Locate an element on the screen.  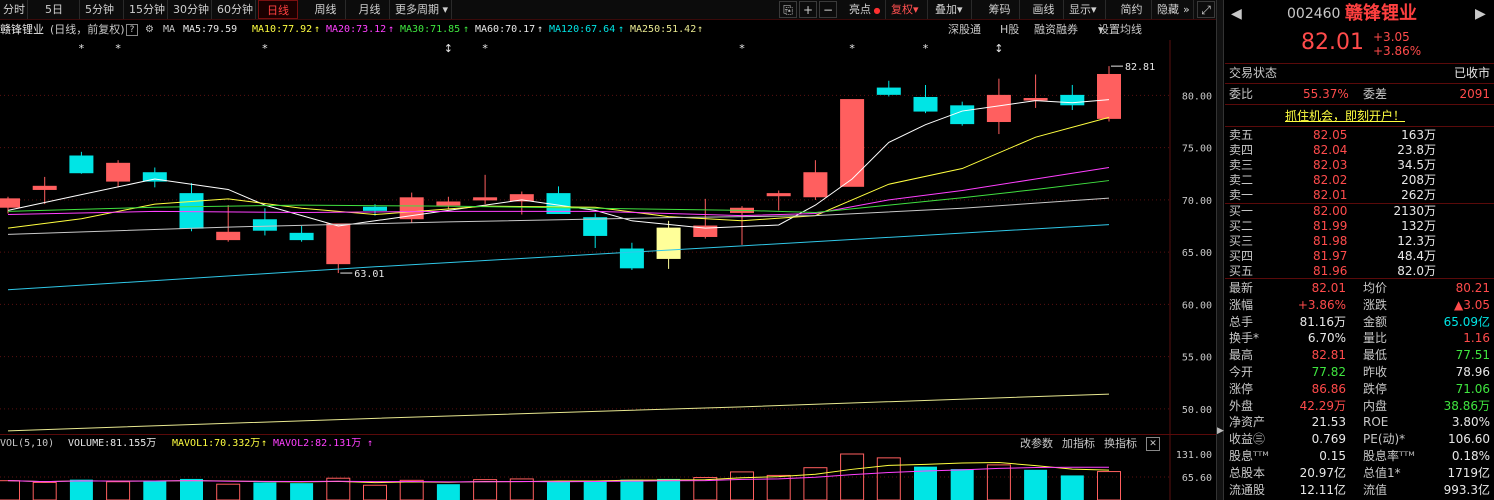
bid-row: 买四 81.97 48.4万 is located at coordinates (1359, 256).